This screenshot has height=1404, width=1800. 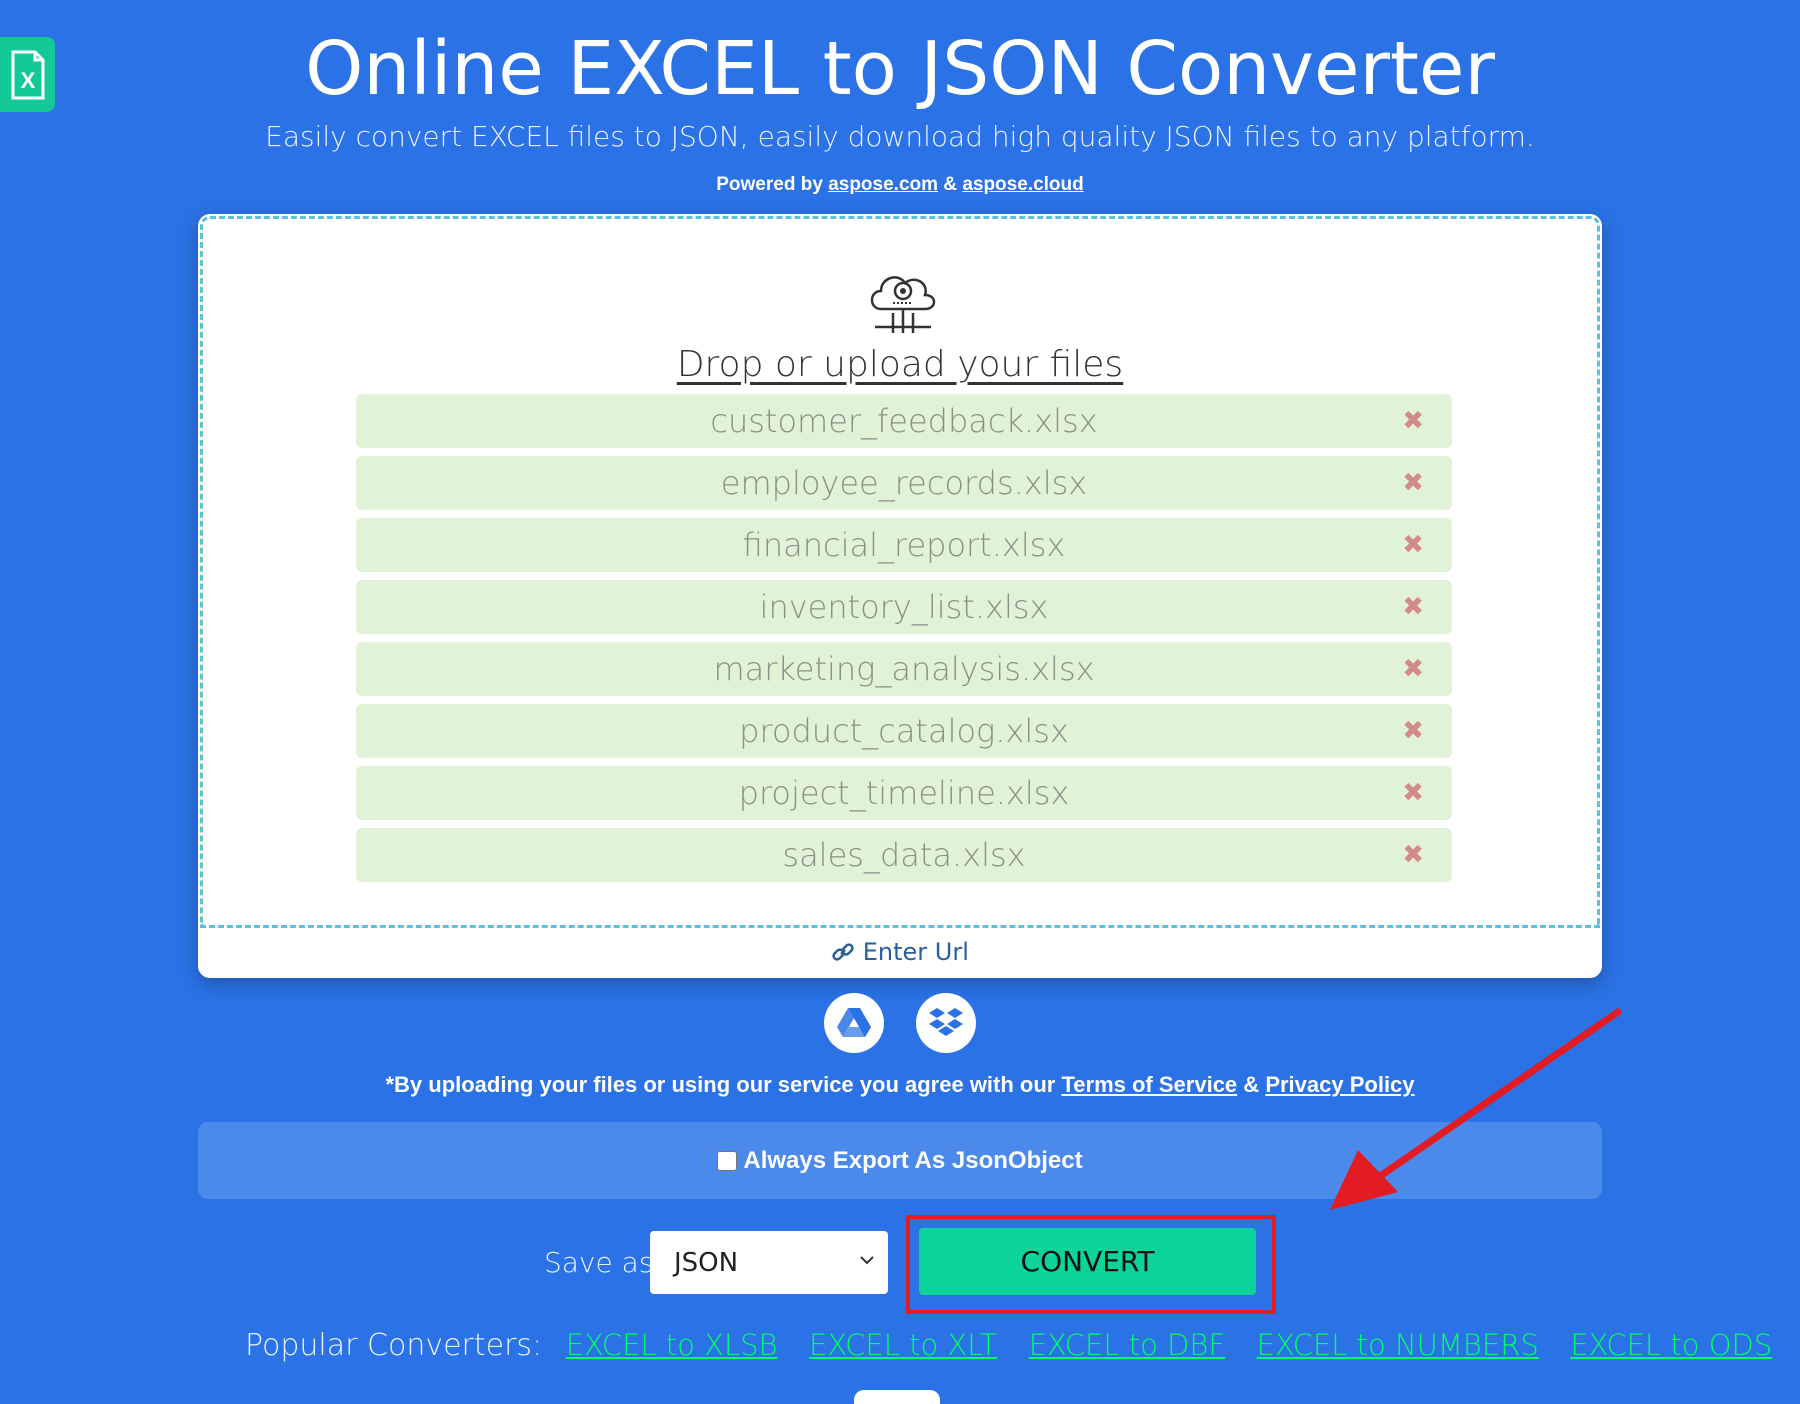 I want to click on file-name: financial_report.xlsx, so click(x=904, y=545).